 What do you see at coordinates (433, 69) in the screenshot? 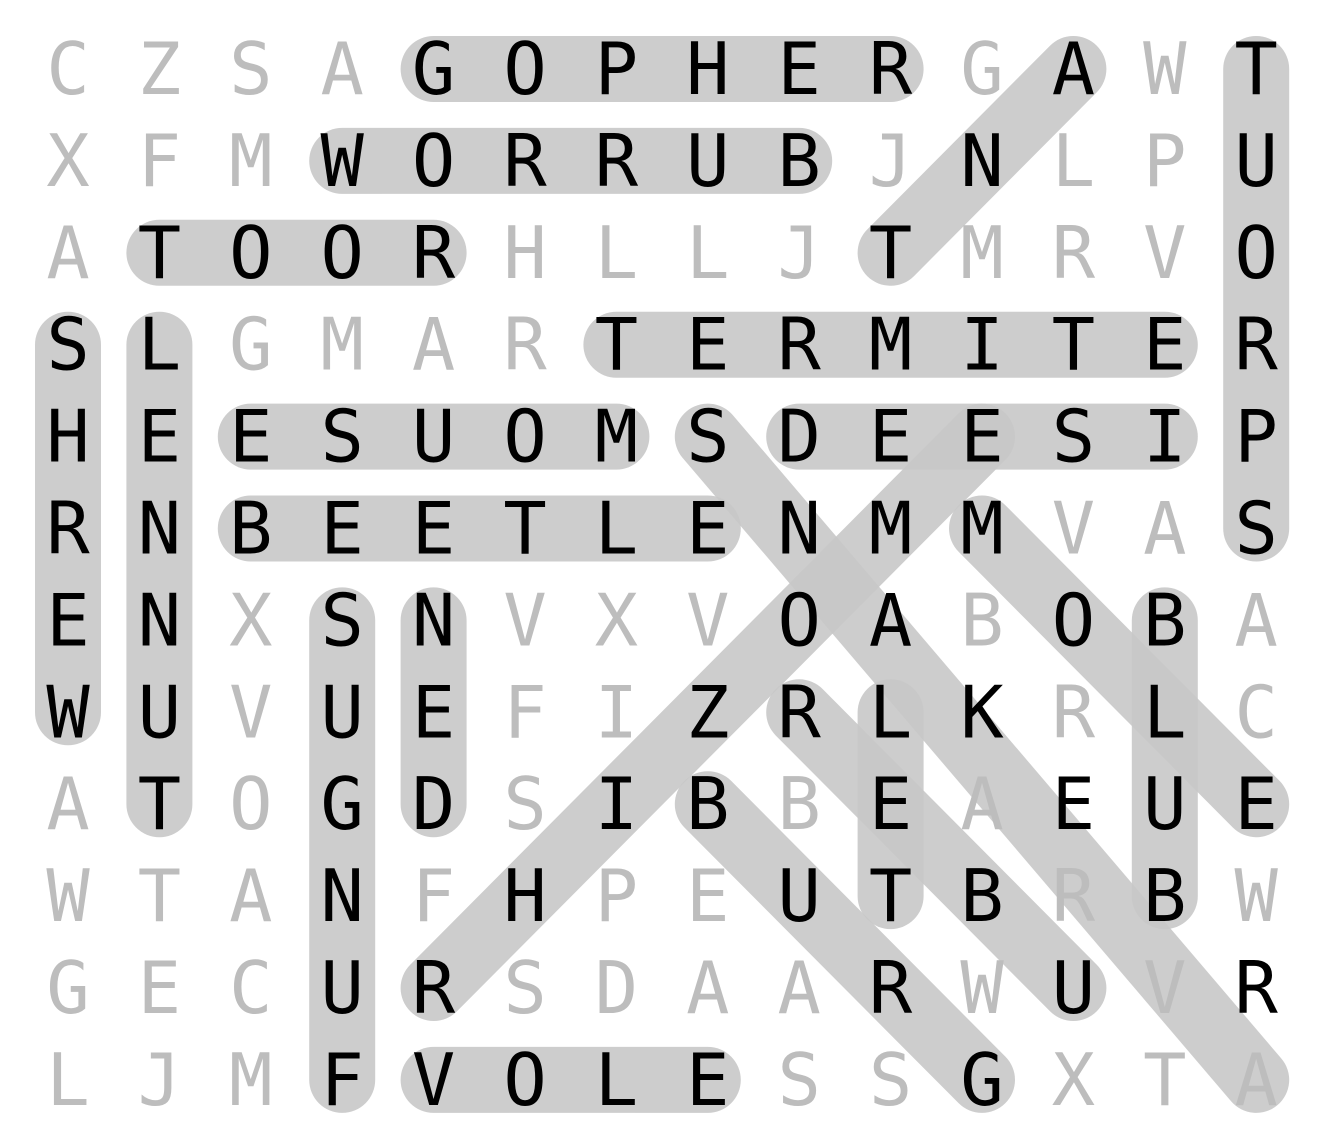
I see `grid-cell-r0-c4: G` at bounding box center [433, 69].